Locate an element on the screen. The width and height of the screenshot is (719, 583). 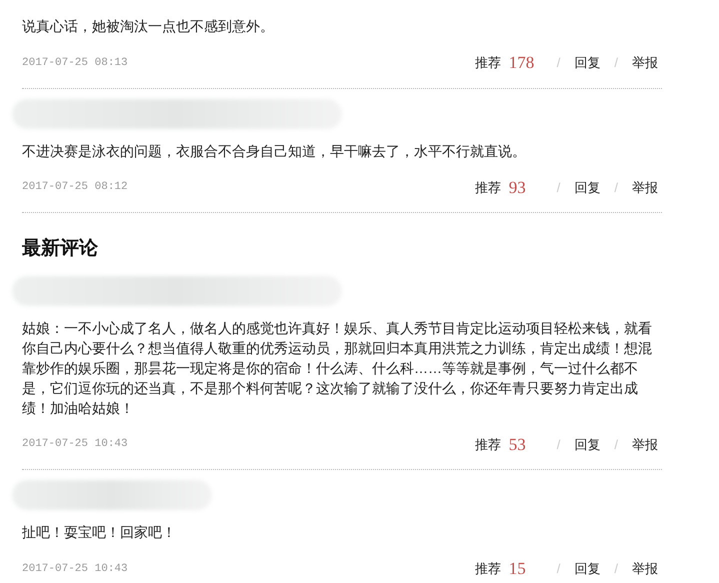
recommend-count: 93 is located at coordinates (517, 187).